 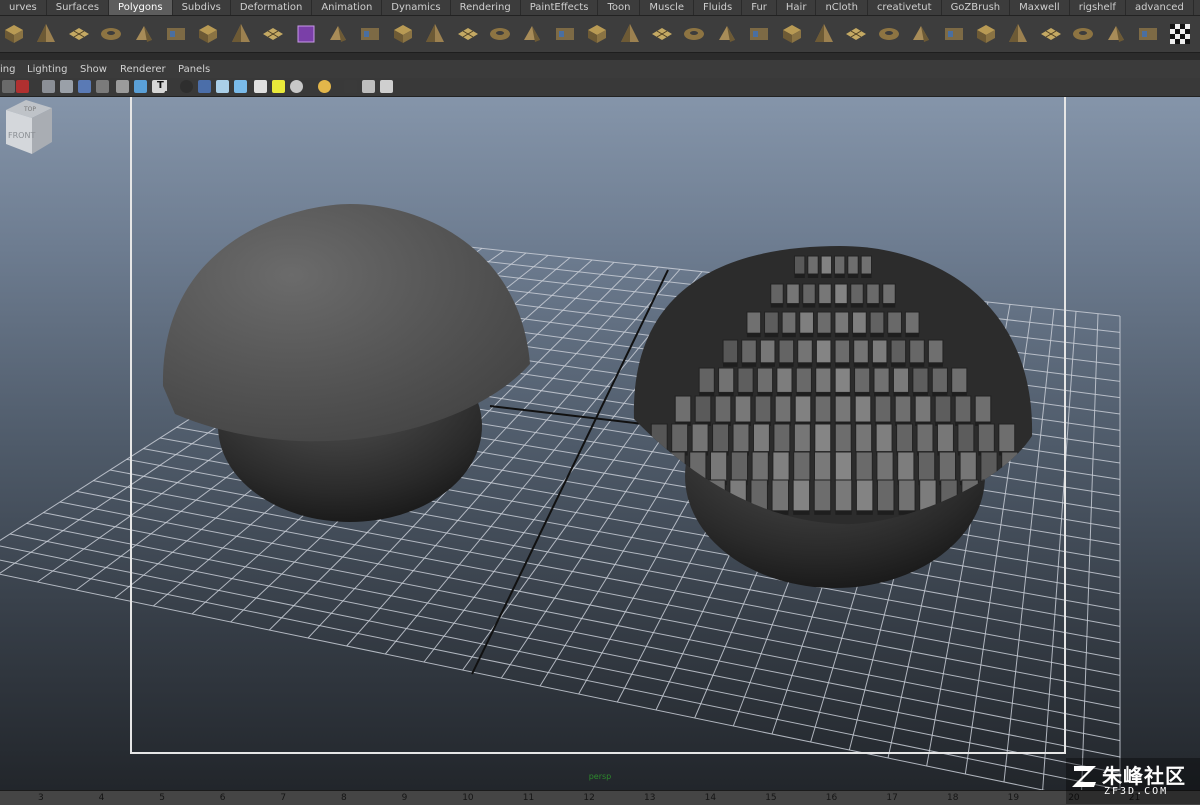 I want to click on shelf-tab-maxwell: Maxwell, so click(x=1040, y=7).